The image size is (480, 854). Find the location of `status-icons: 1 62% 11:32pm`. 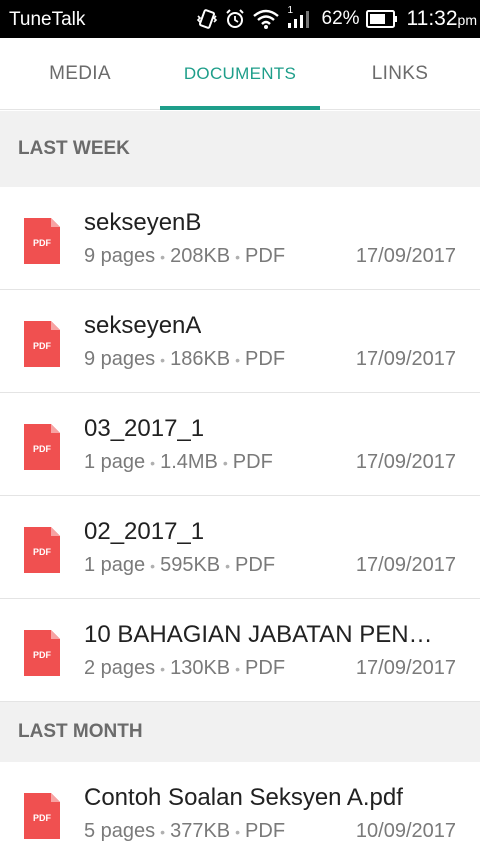

status-icons: 1 62% 11:32pm is located at coordinates (338, 19).